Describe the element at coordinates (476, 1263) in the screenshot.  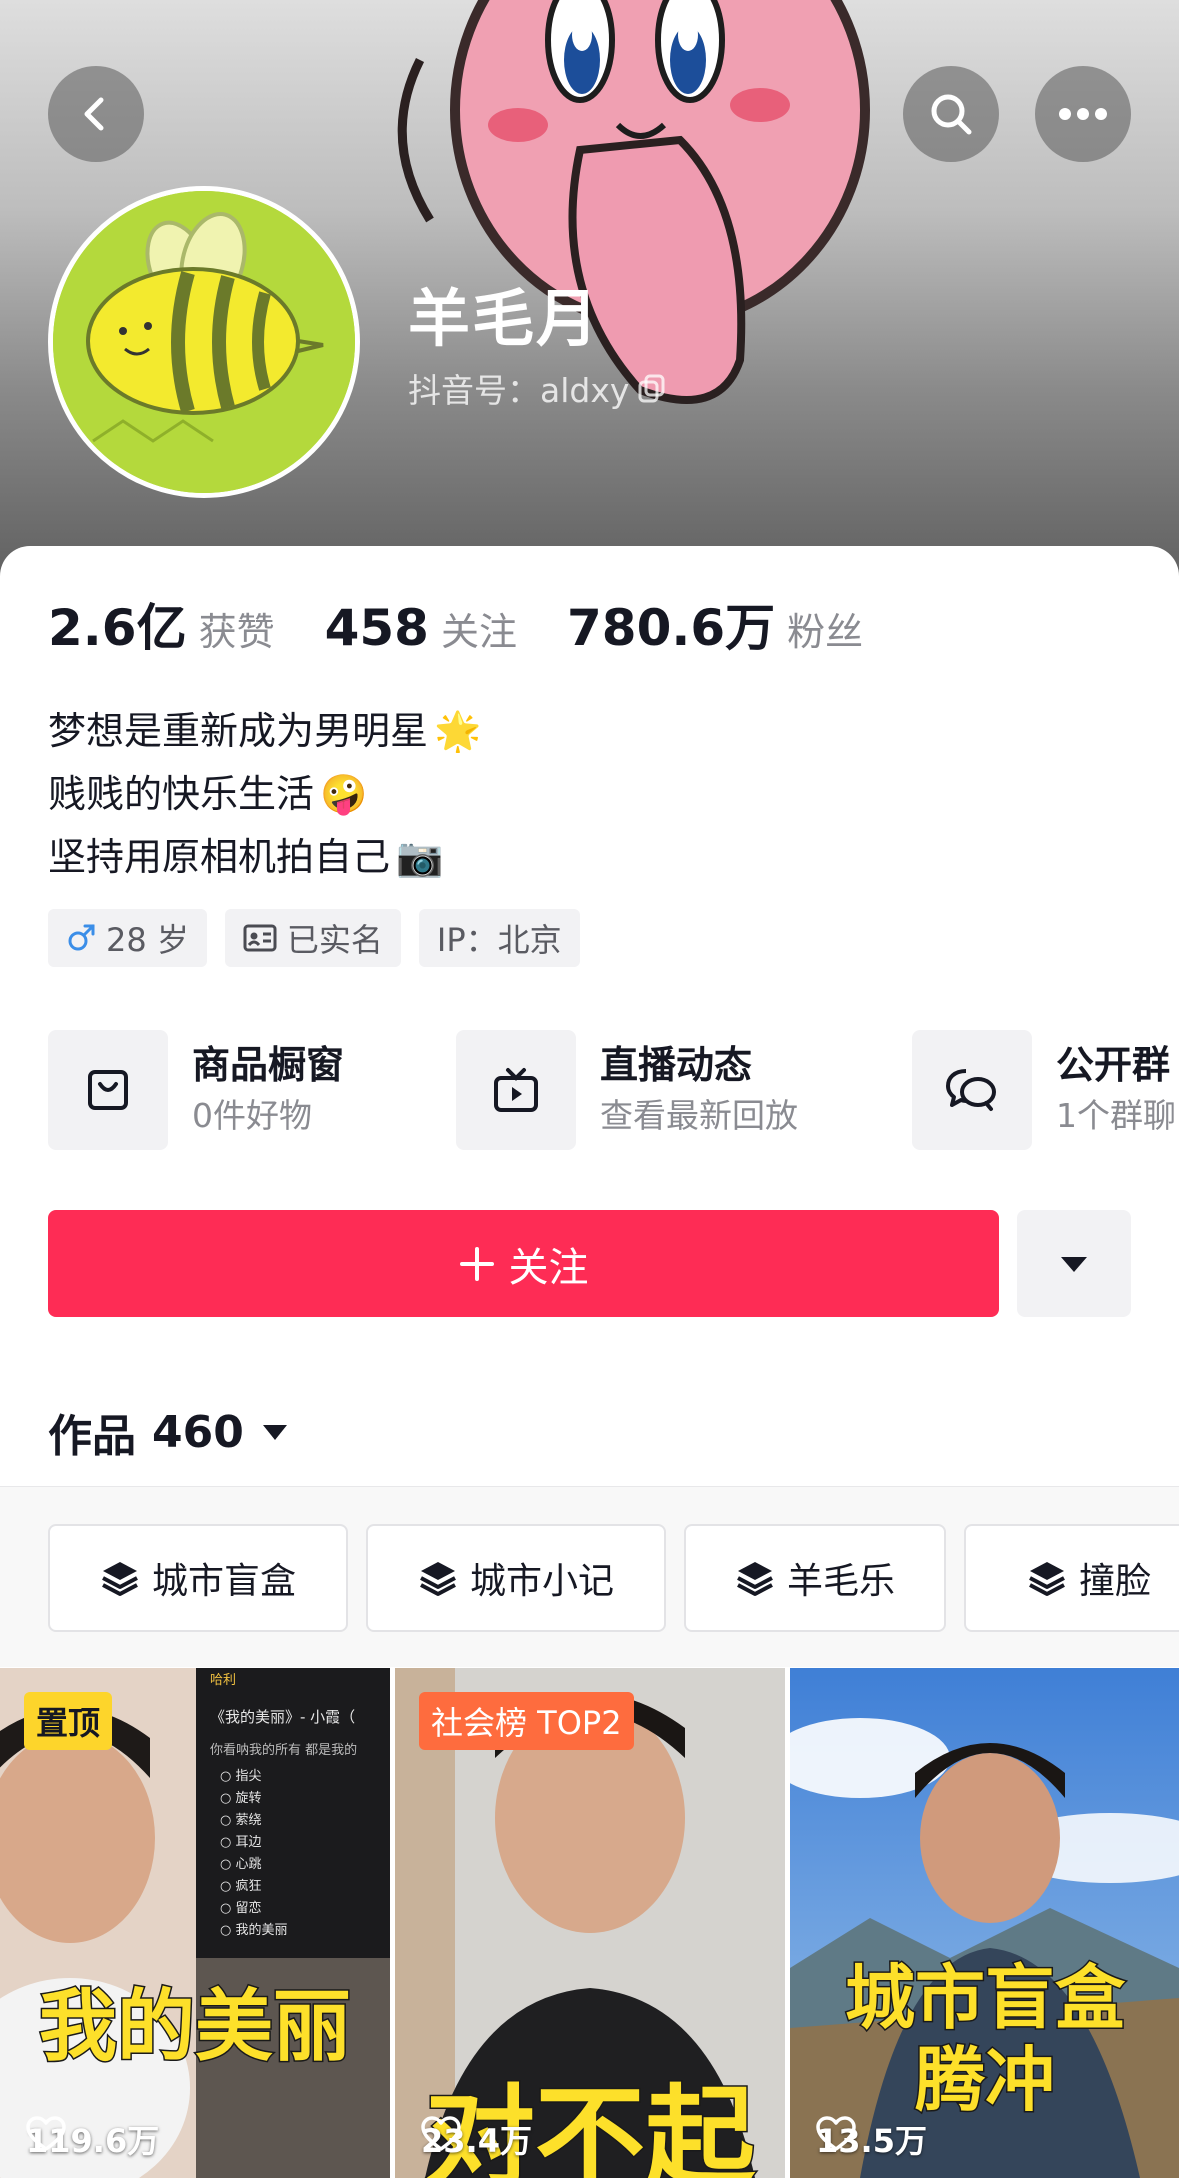
I see `plus-icon` at that location.